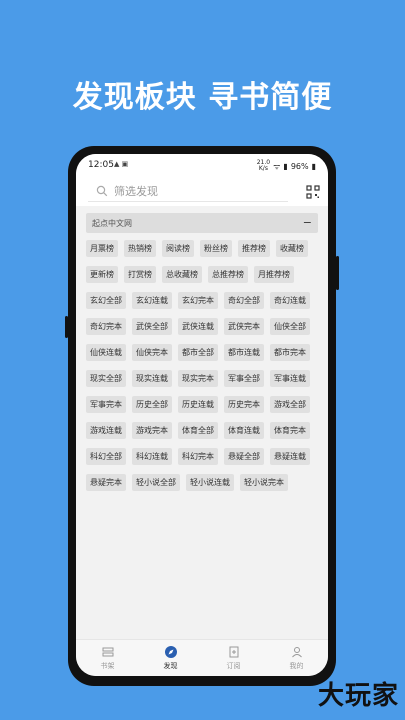 This screenshot has width=405, height=720. What do you see at coordinates (244, 456) in the screenshot?
I see `discover-tag: 悬疑全部` at bounding box center [244, 456].